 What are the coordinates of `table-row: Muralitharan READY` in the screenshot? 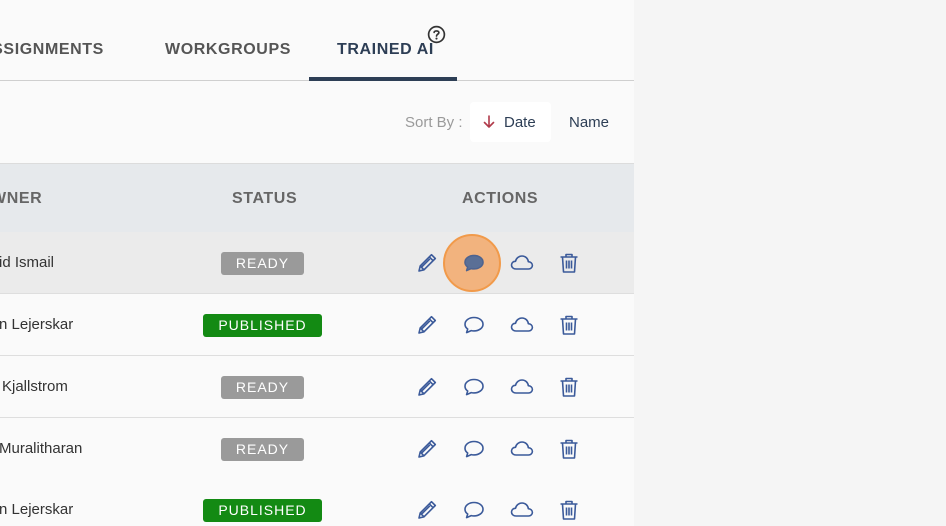 It's located at (317, 449).